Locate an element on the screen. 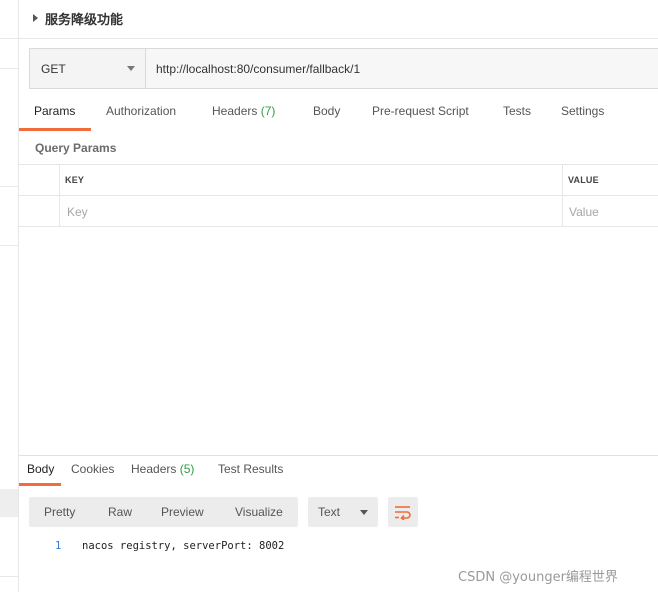  view-mode-preview: Preview is located at coordinates (182, 512).